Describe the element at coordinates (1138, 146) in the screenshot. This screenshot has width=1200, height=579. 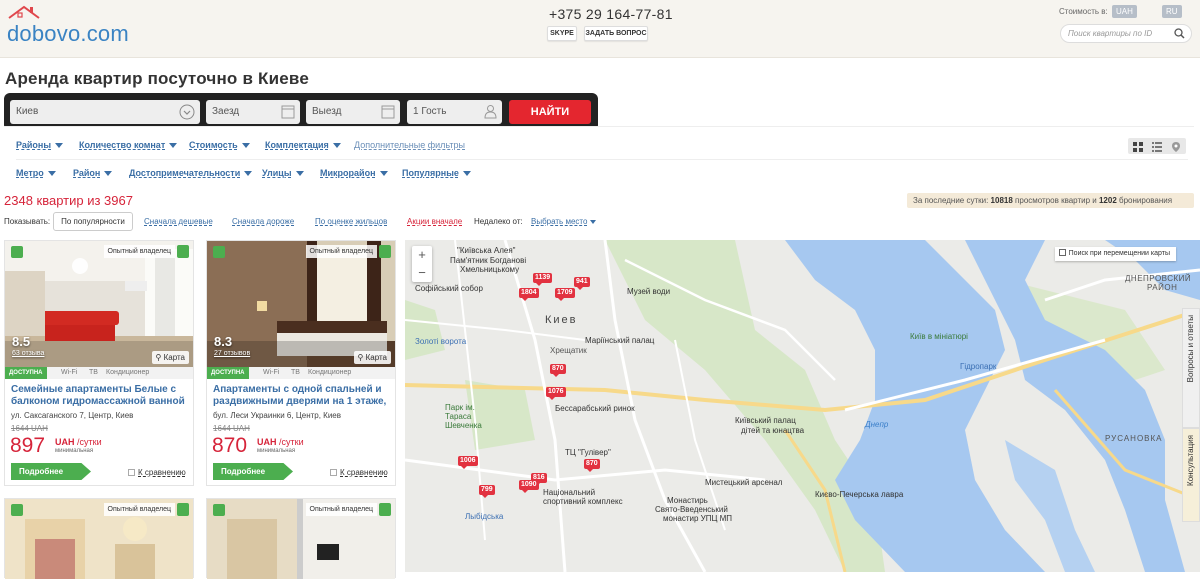
I see `grid-view-icon` at that location.